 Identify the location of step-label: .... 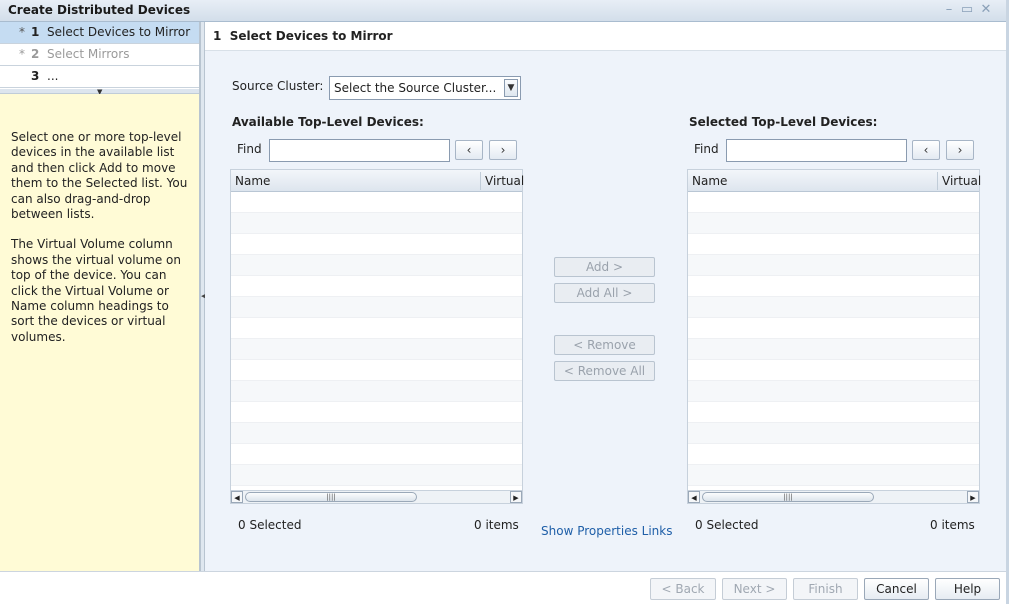
(53, 76).